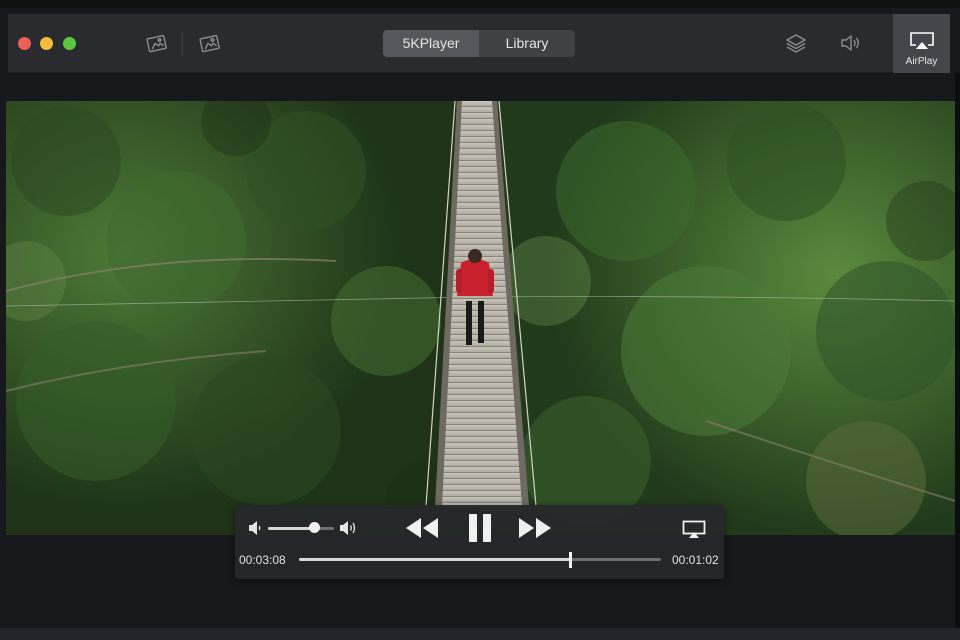 Image resolution: width=960 pixels, height=640 pixels. I want to click on layers-icon, so click(796, 43).